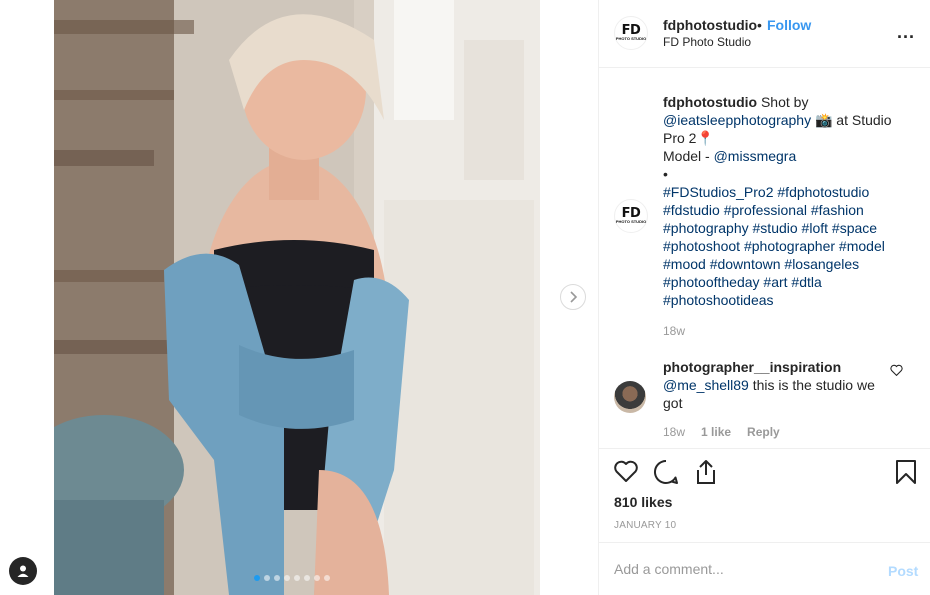  I want to click on add-comment-bar: Post, so click(764, 568).